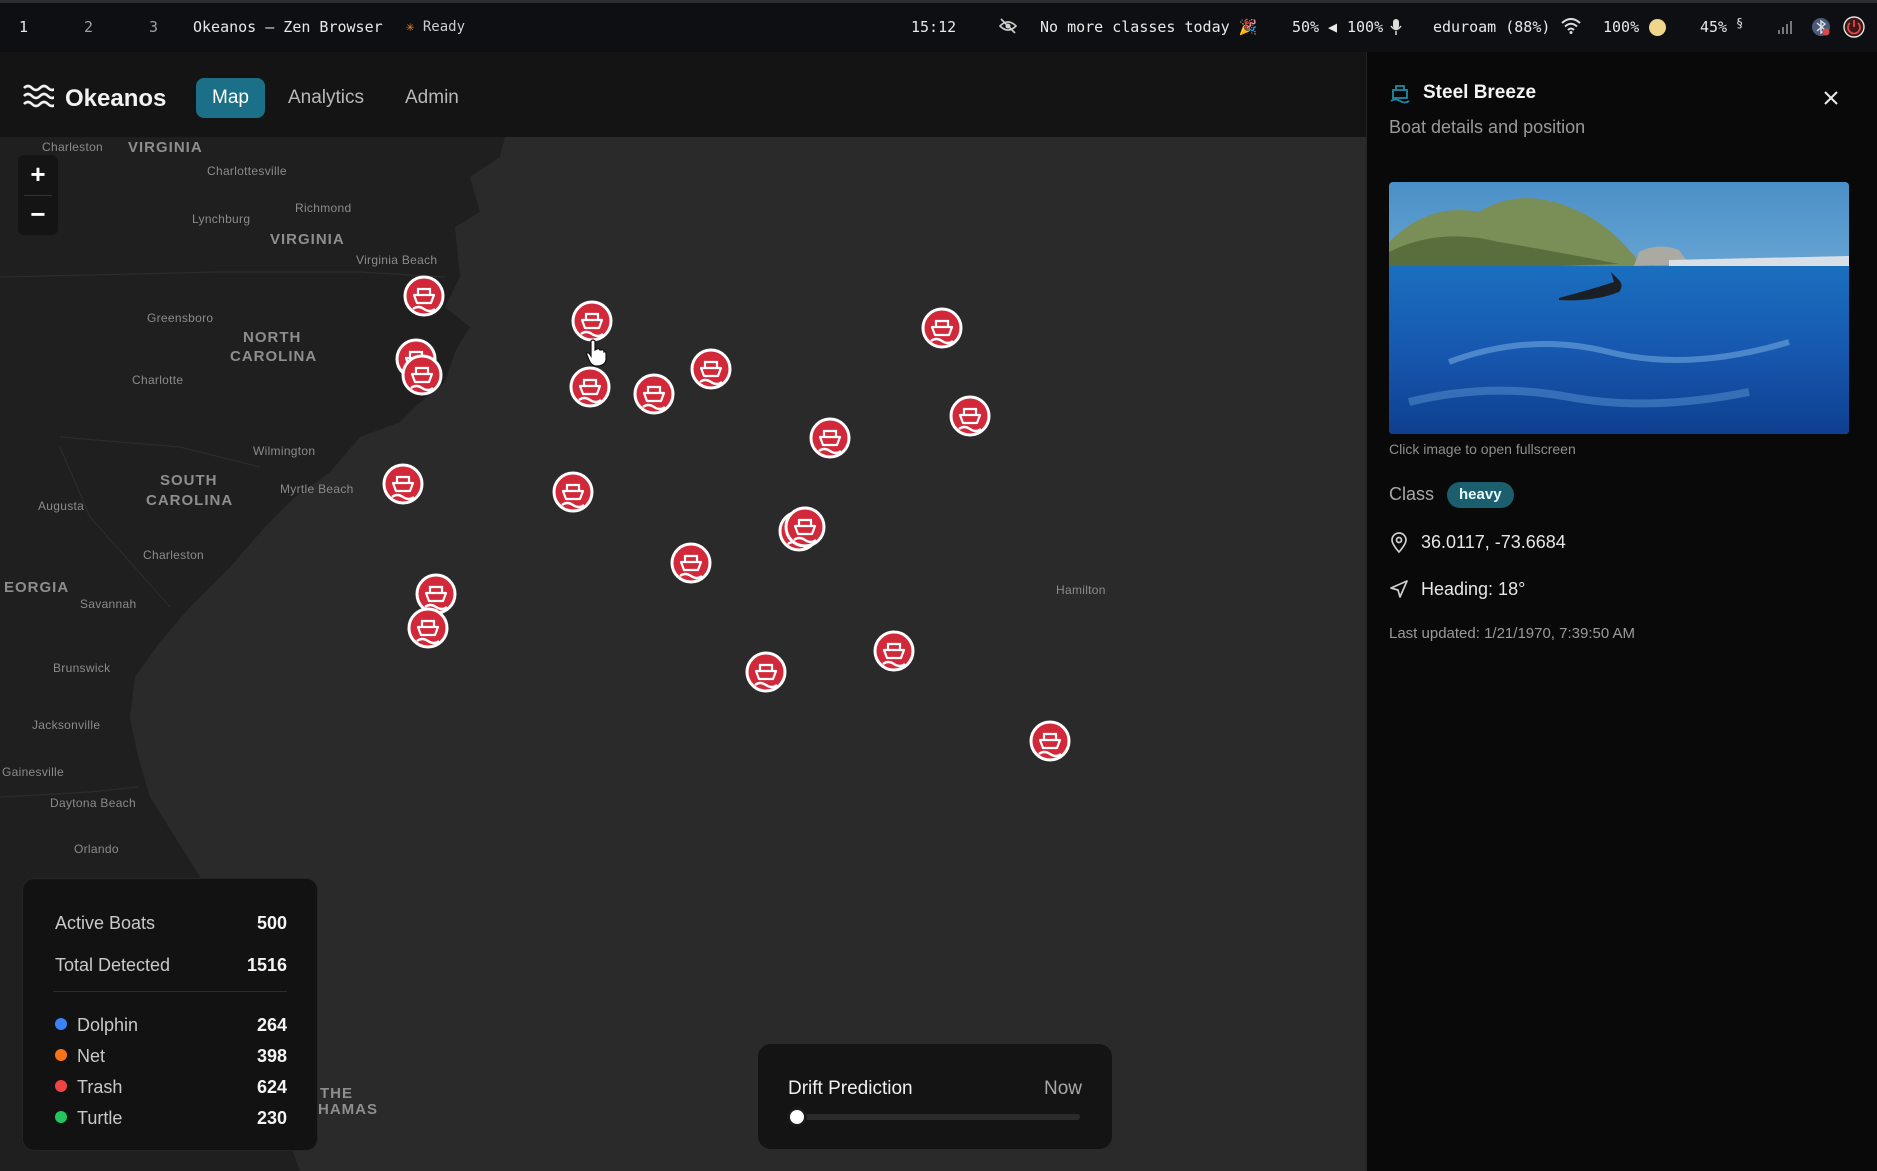 This screenshot has width=1877, height=1171. Describe the element at coordinates (171, 1056) in the screenshot. I see `category-row-net: Net 398` at that location.